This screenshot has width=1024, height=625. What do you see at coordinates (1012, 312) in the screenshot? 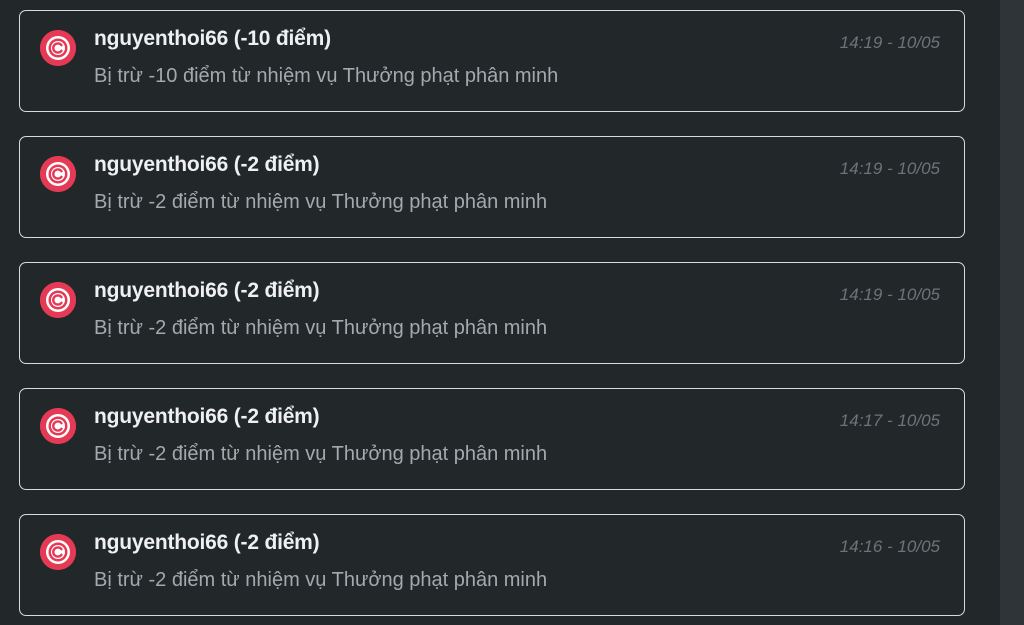
I see `scrollbar-track` at bounding box center [1012, 312].